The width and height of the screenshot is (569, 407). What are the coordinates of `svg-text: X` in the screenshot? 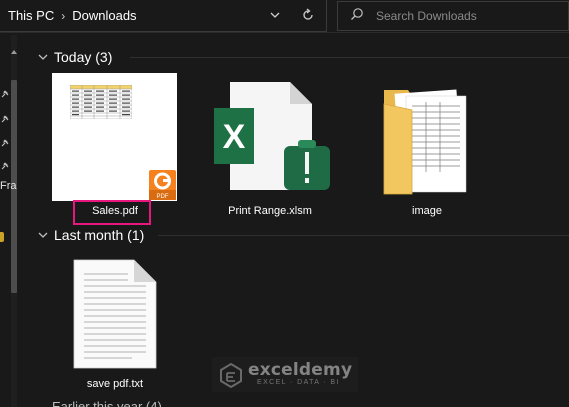 It's located at (234, 137).